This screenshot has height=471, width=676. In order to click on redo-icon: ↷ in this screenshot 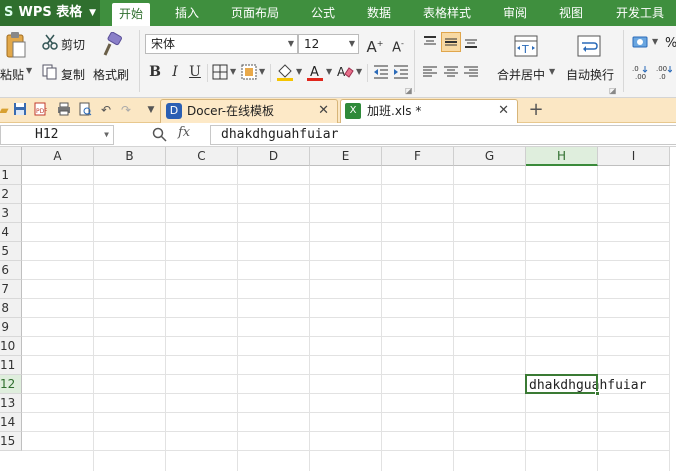, I will do `click(126, 110)`.